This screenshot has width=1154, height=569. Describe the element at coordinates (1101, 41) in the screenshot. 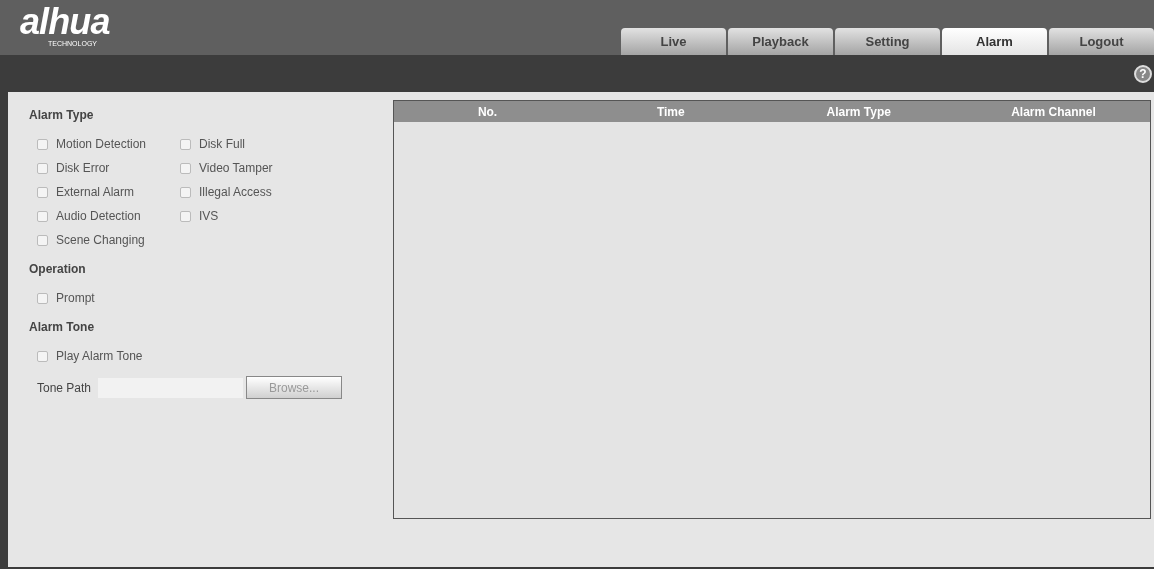

I see `nav-tab: Logout` at that location.